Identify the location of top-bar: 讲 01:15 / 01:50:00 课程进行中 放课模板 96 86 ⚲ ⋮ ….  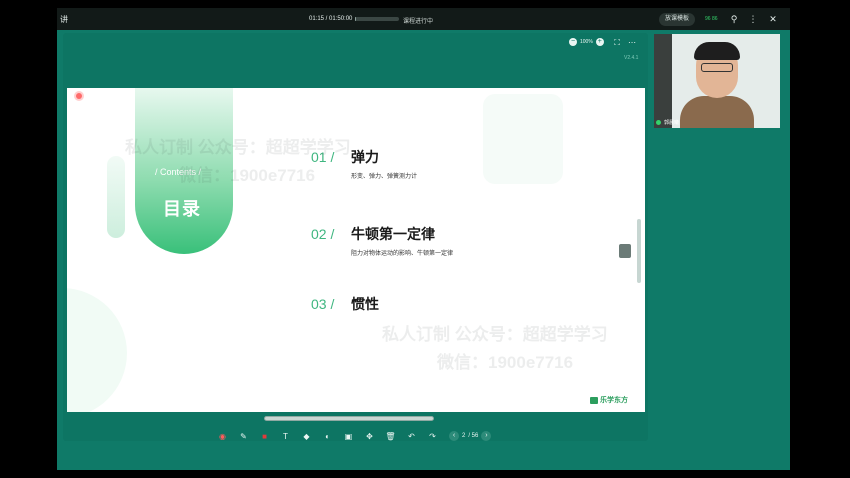
(423, 19).